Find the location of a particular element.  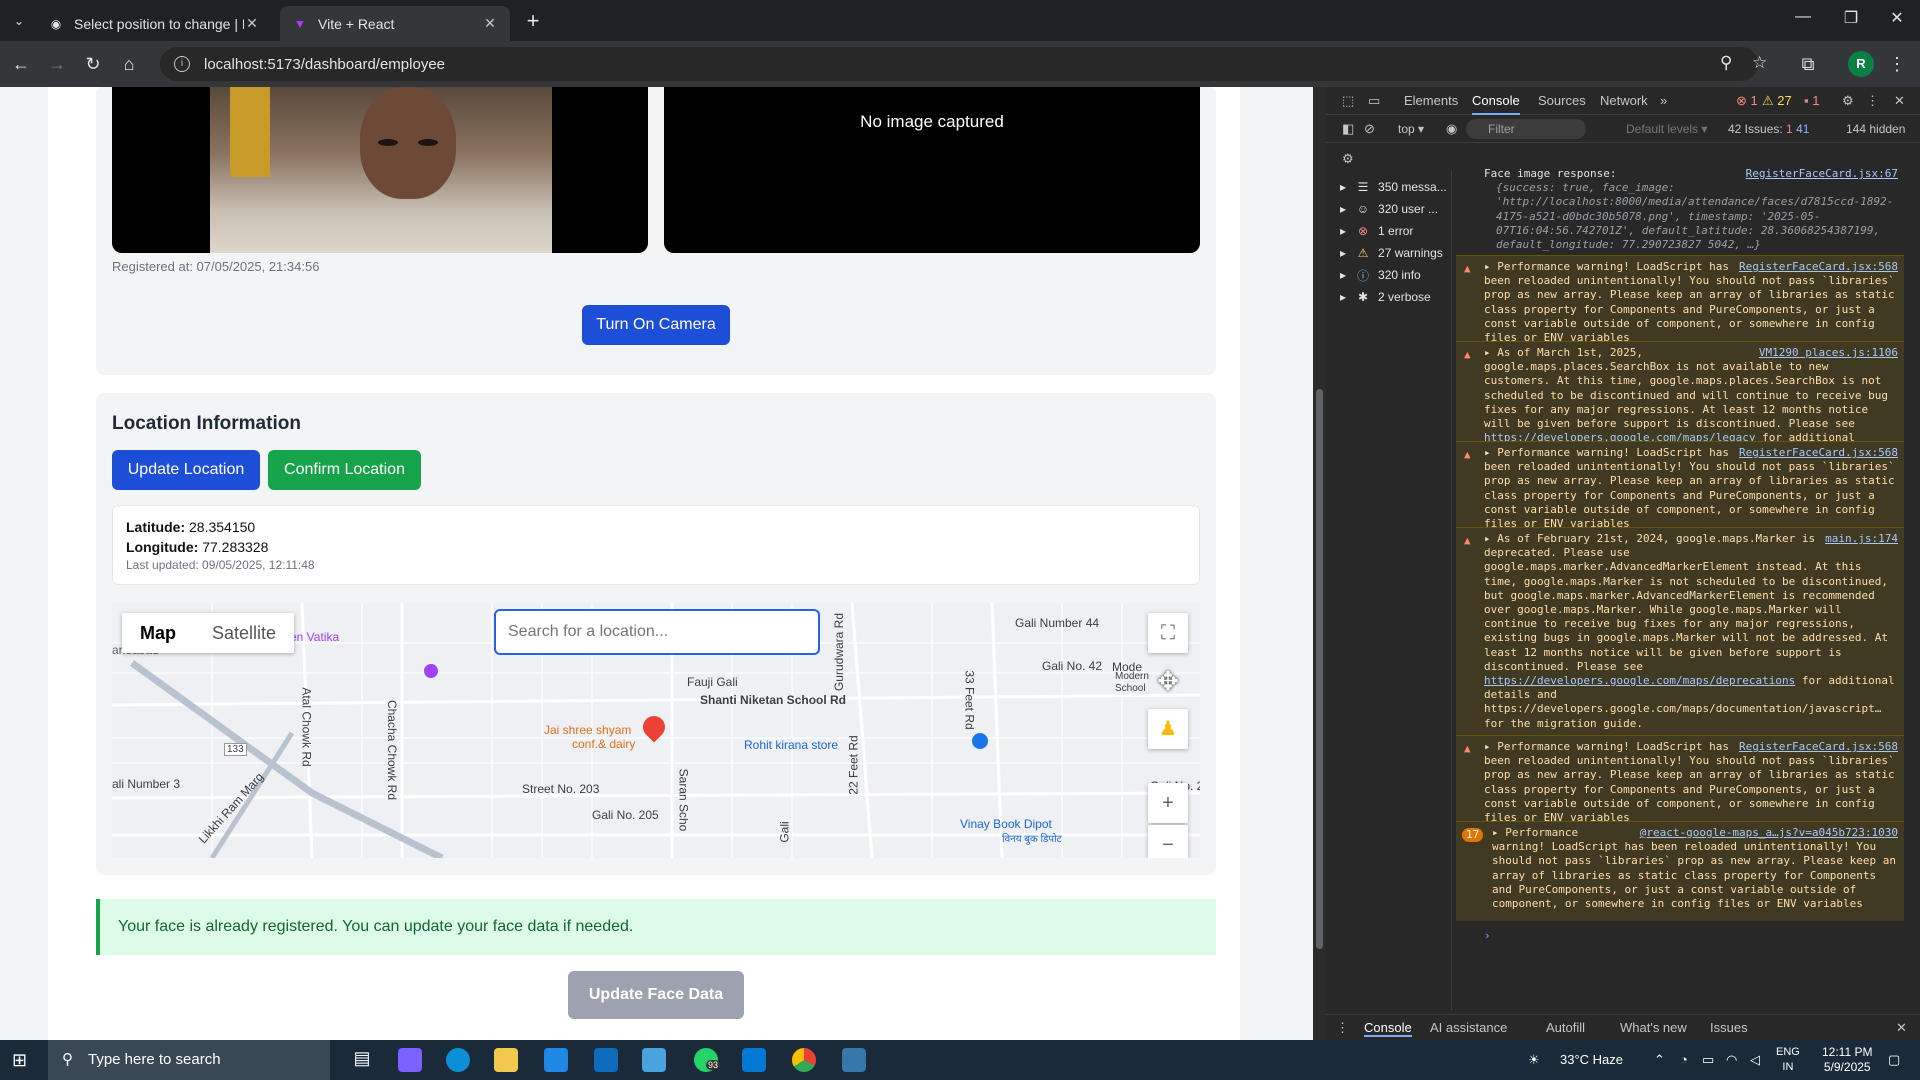

console-settings-icon: ⚙ is located at coordinates (1348, 159).